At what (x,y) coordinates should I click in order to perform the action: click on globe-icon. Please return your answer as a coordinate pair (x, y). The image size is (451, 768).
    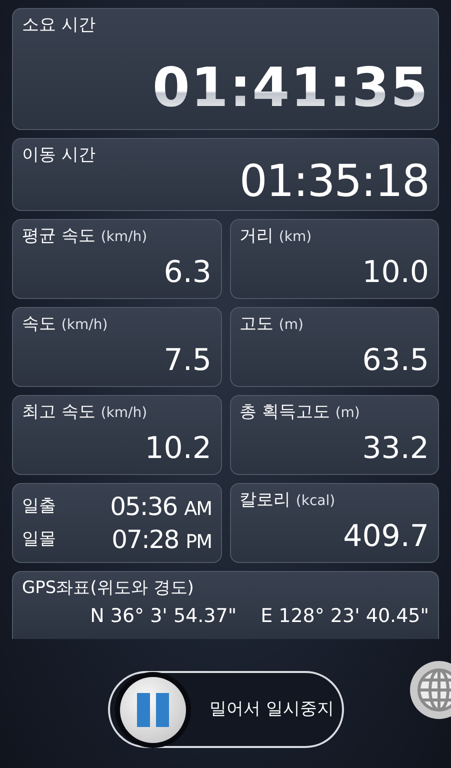
    Looking at the image, I should click on (430, 690).